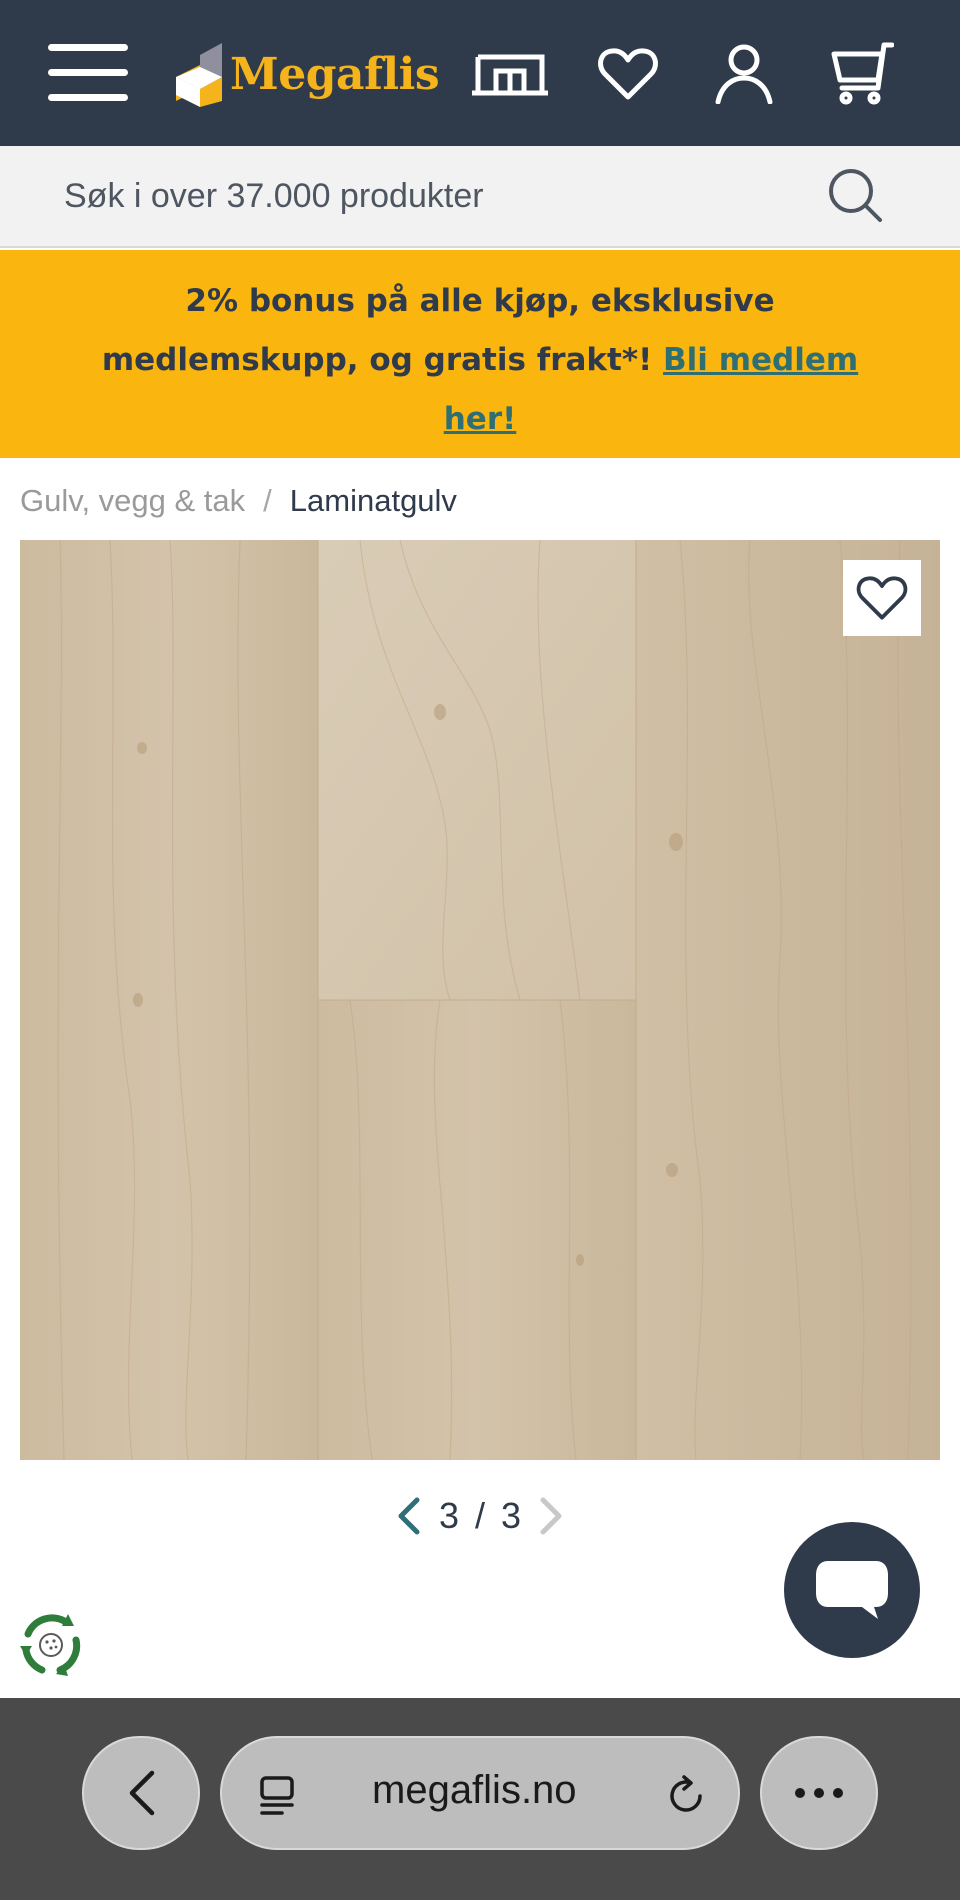  I want to click on heart-icon, so click(628, 74).